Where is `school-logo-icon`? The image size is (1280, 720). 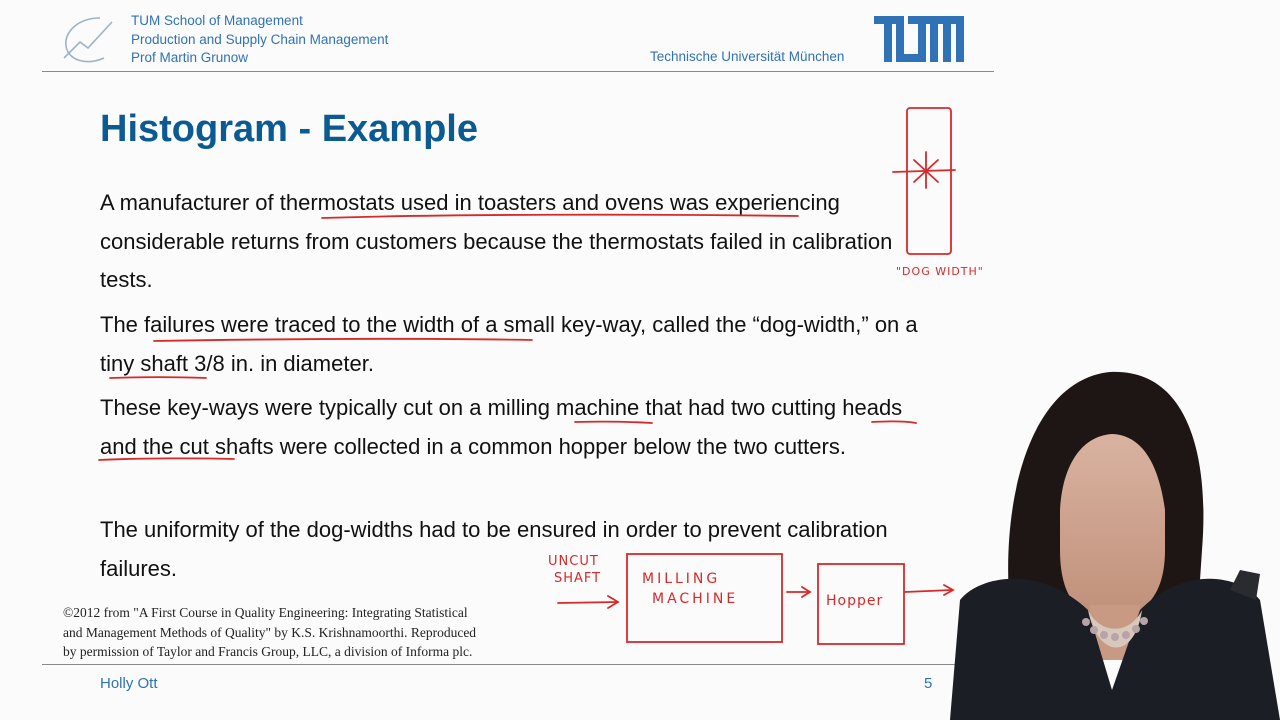 school-logo-icon is located at coordinates (88, 40).